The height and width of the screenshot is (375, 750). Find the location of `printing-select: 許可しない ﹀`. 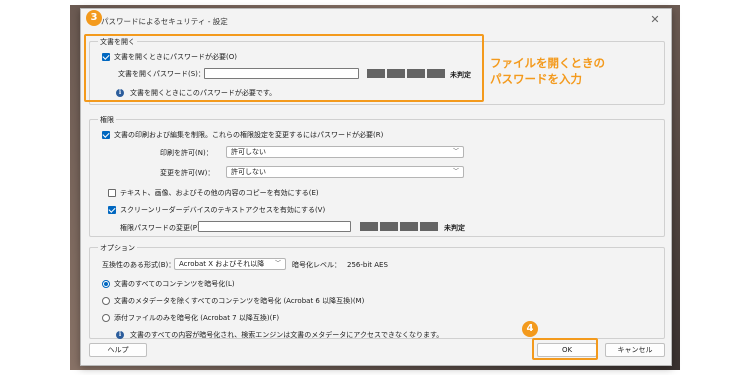

printing-select: 許可しない ﹀ is located at coordinates (345, 152).